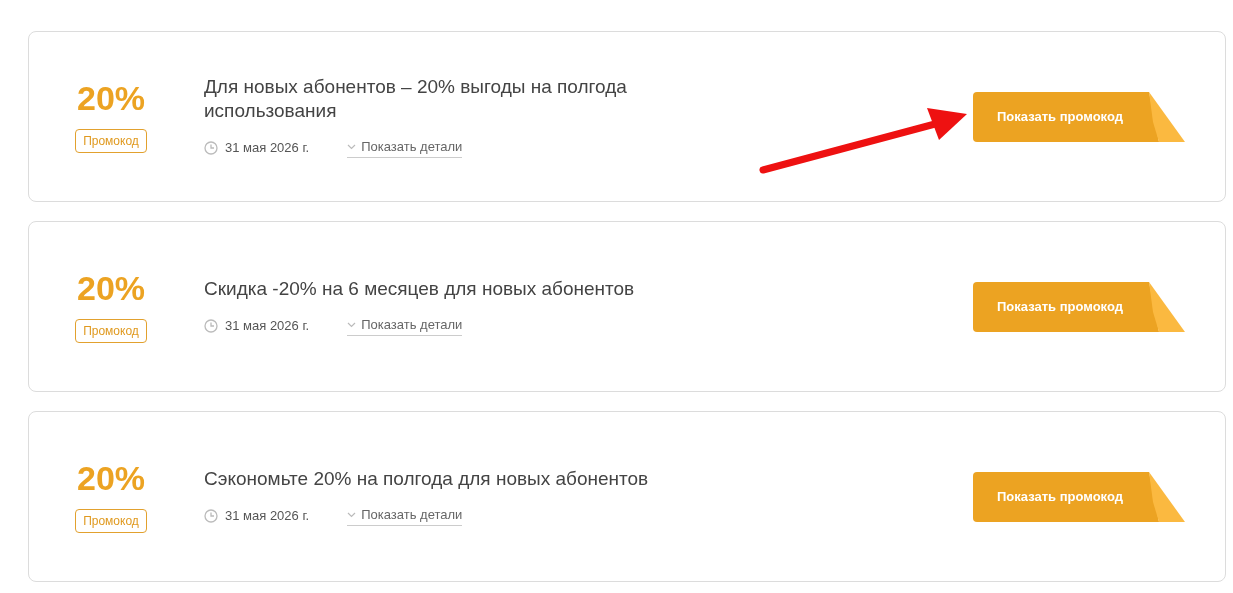 The image size is (1233, 593). I want to click on offer-title: Сэкономьте 20% на полгода для новых абонентов, so click(427, 479).